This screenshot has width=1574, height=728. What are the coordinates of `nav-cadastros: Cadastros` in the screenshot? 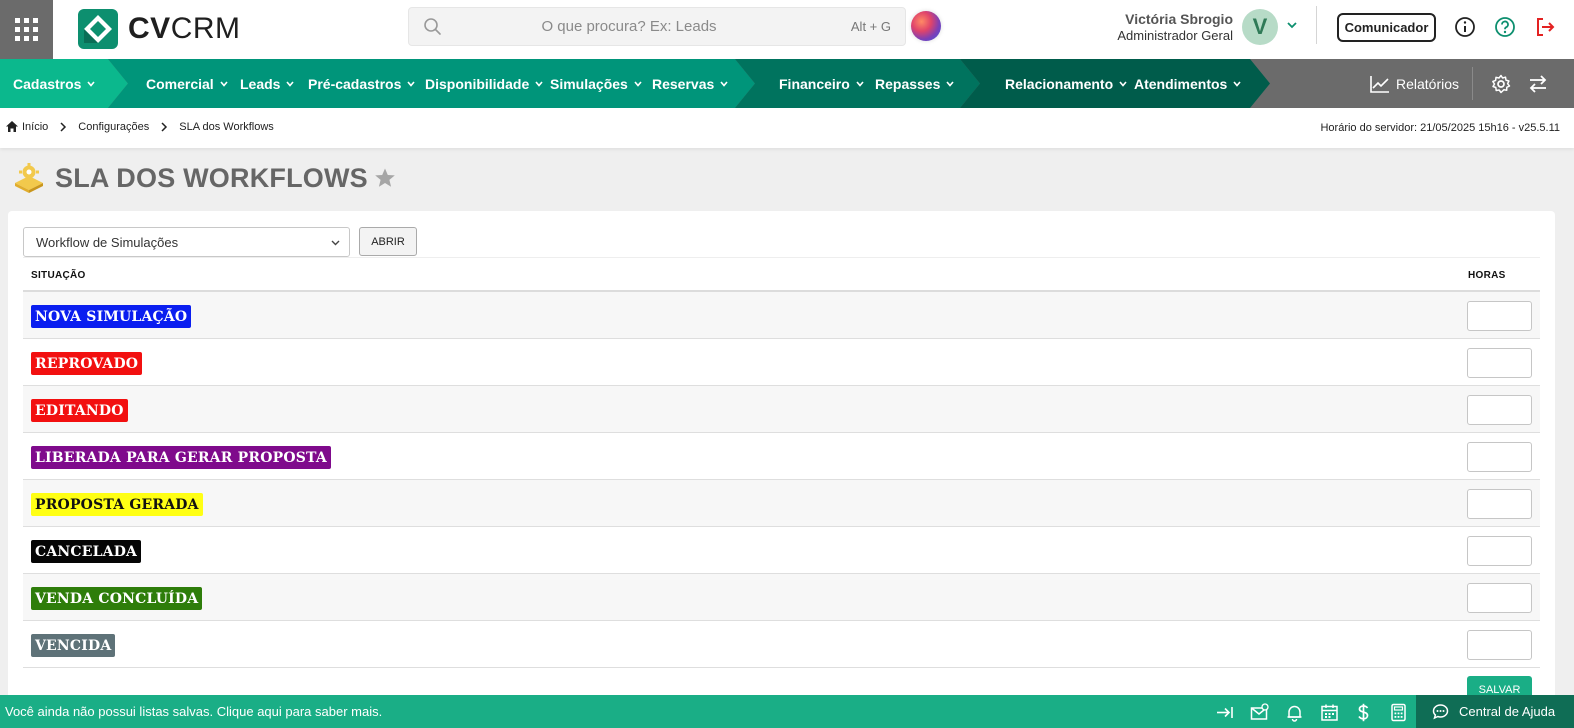 It's located at (54, 83).